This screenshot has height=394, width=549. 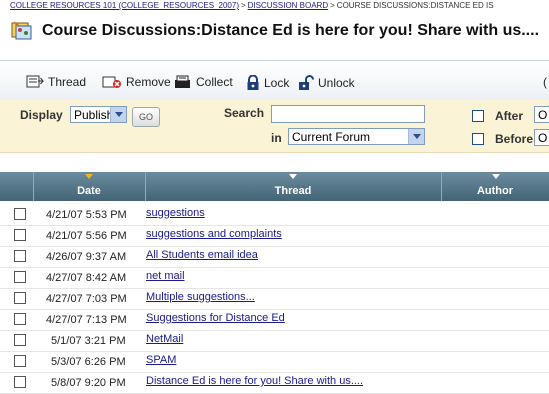 I want to click on after-label: After, so click(x=509, y=116).